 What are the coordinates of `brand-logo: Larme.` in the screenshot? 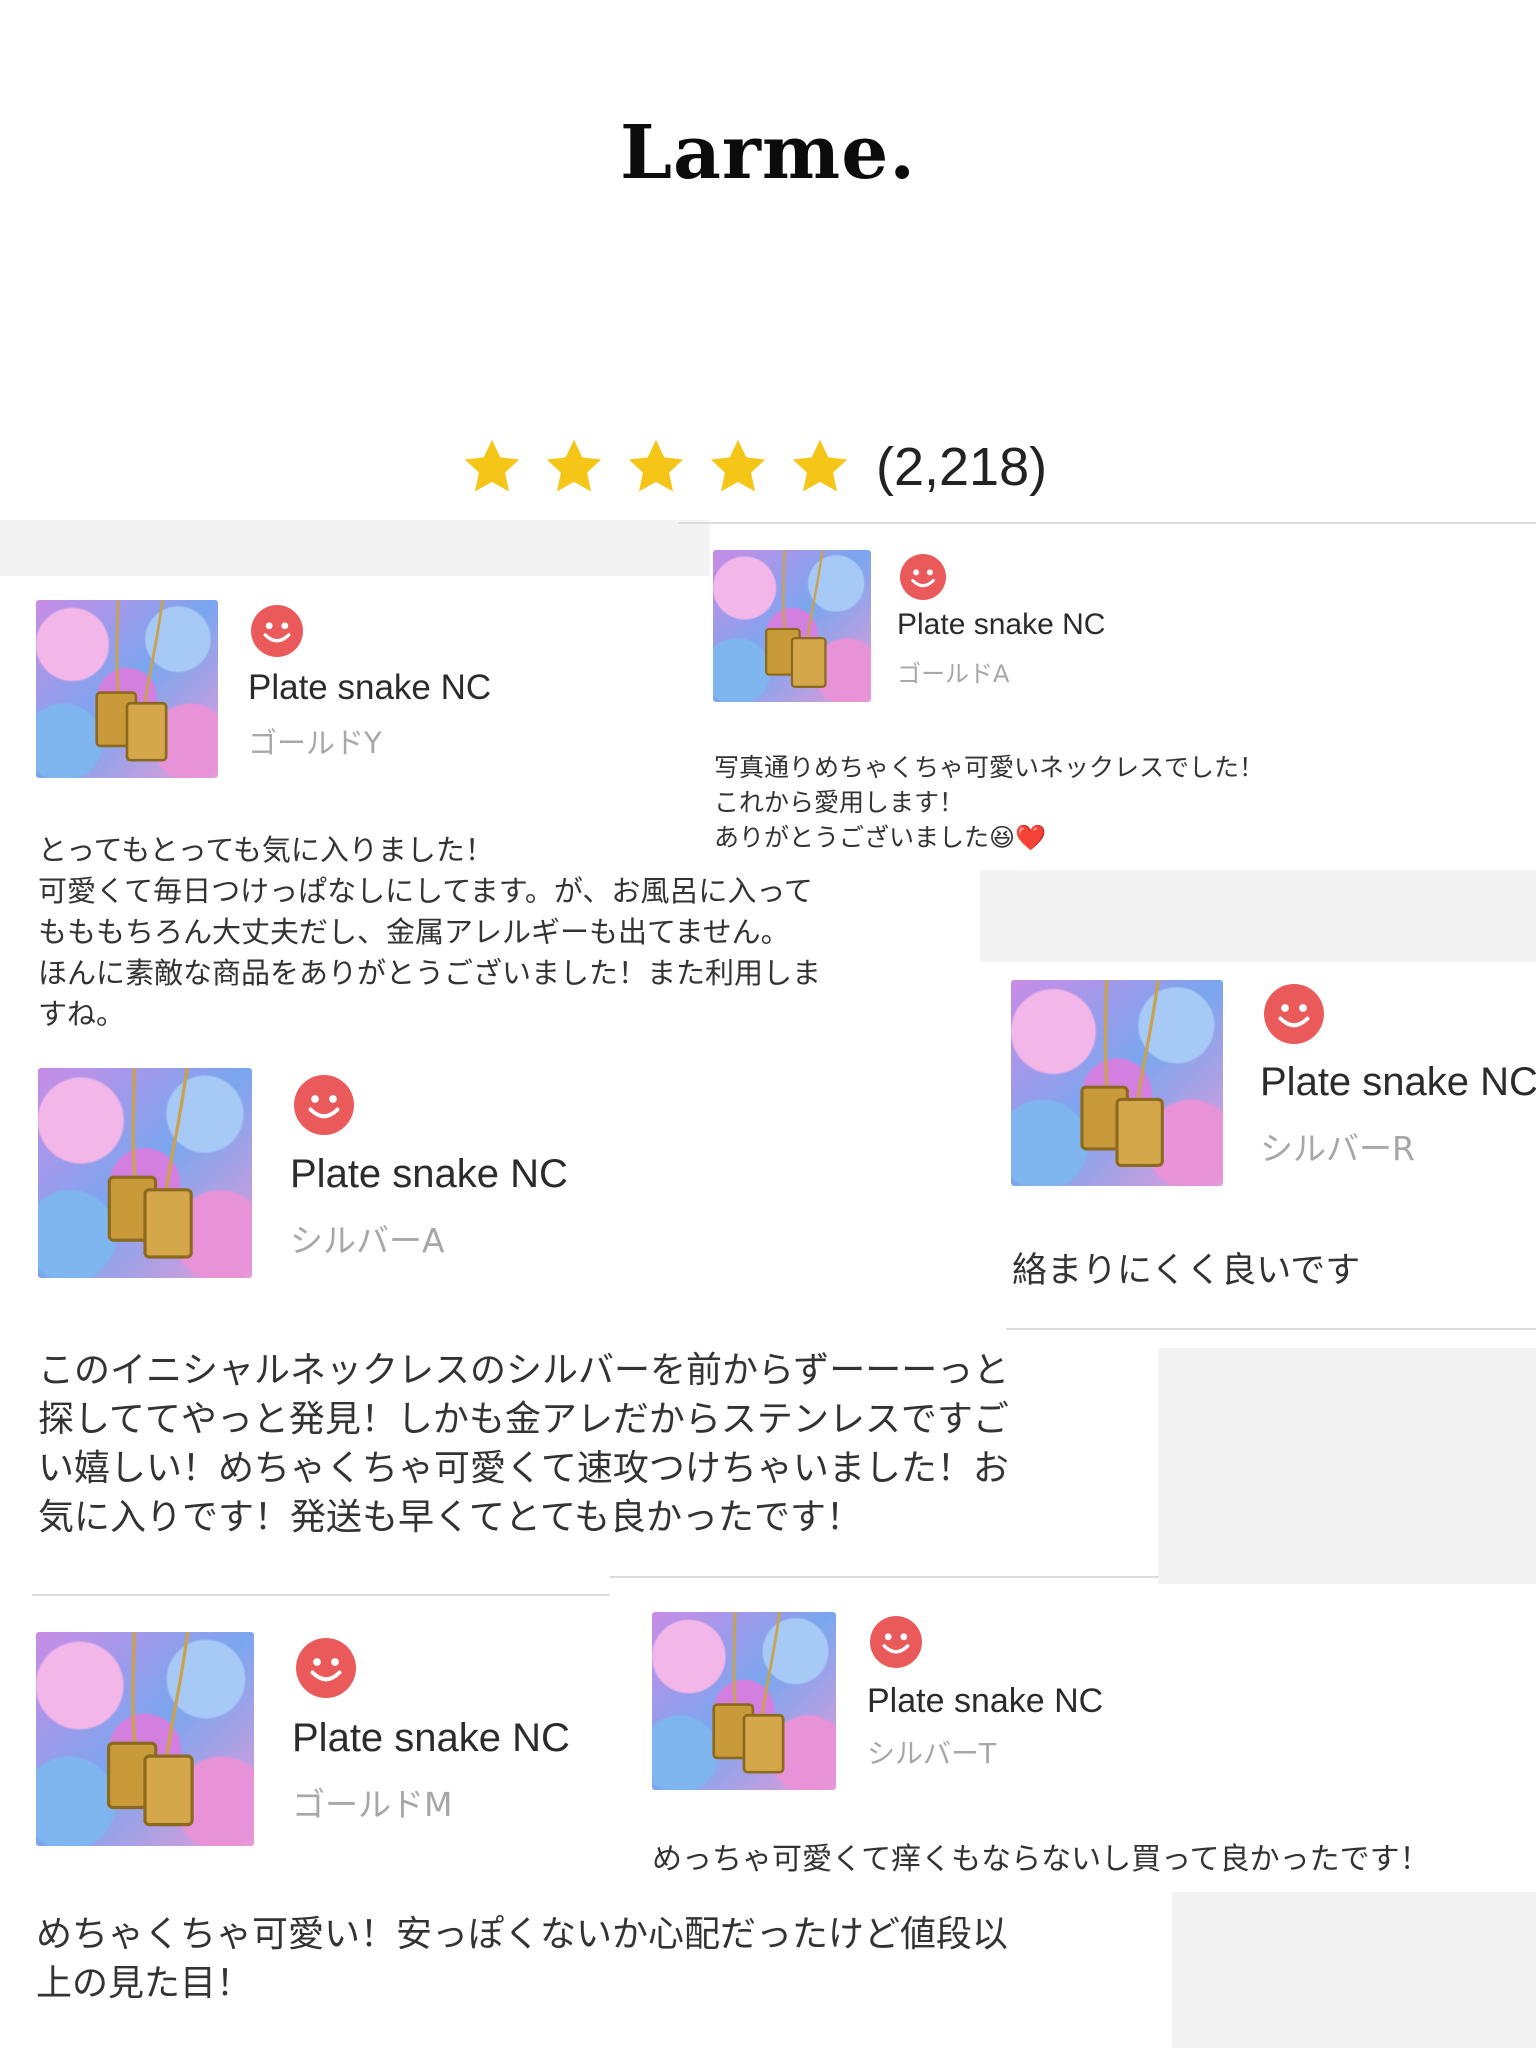 It's located at (768, 153).